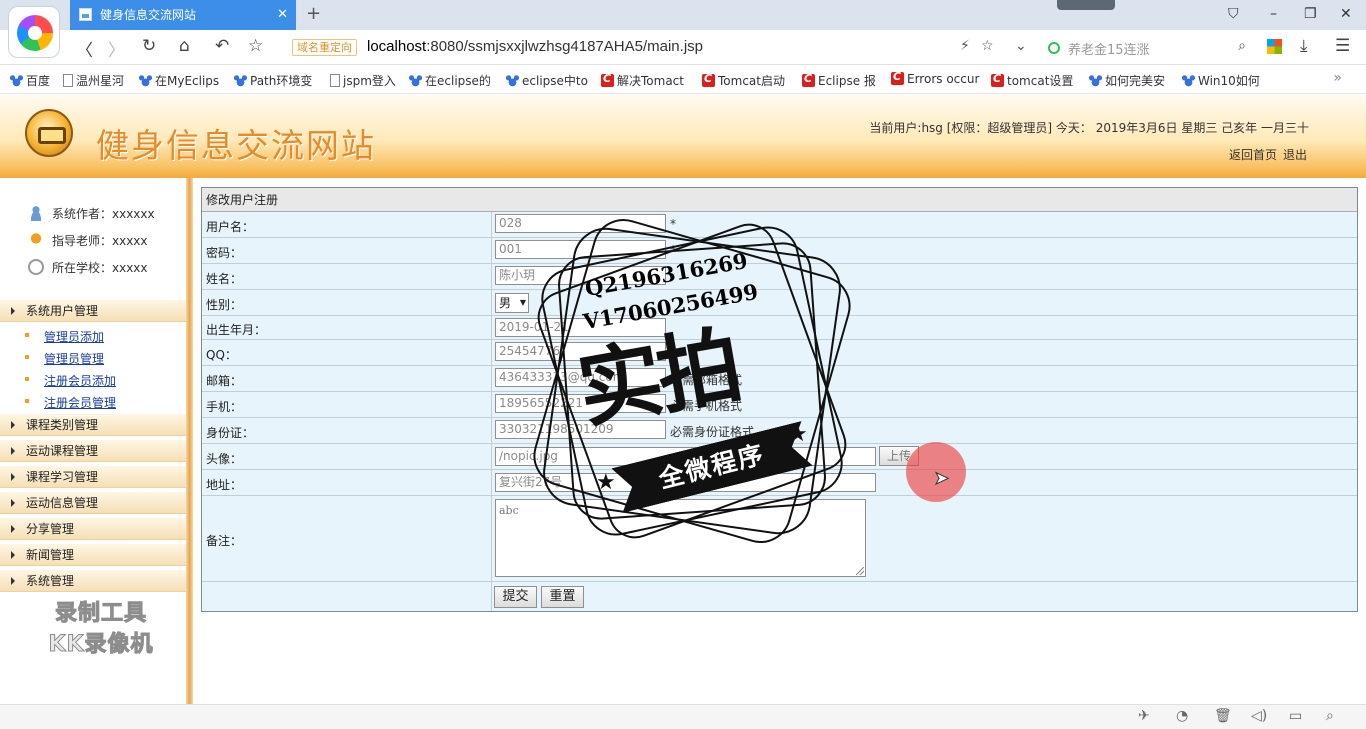 This screenshot has height=729, width=1366. Describe the element at coordinates (1221, 80) in the screenshot. I see `bookmark-item: Win10如何` at that location.